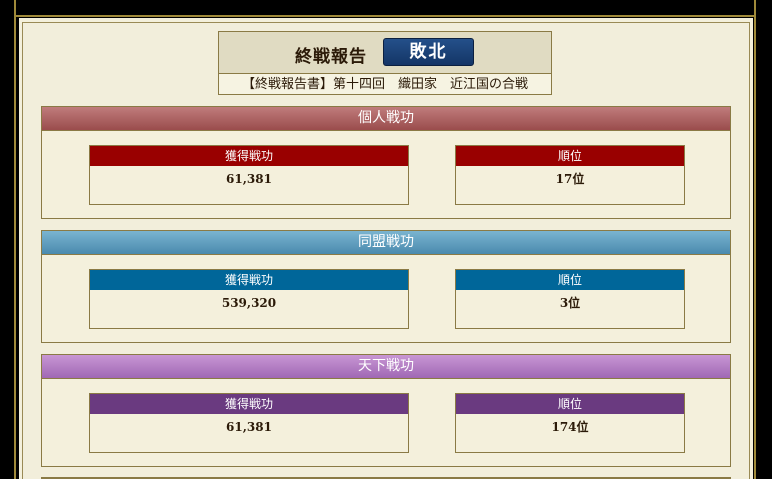 The image size is (772, 479). Describe the element at coordinates (385, 16) in the screenshot. I see `frame-border-top` at that location.